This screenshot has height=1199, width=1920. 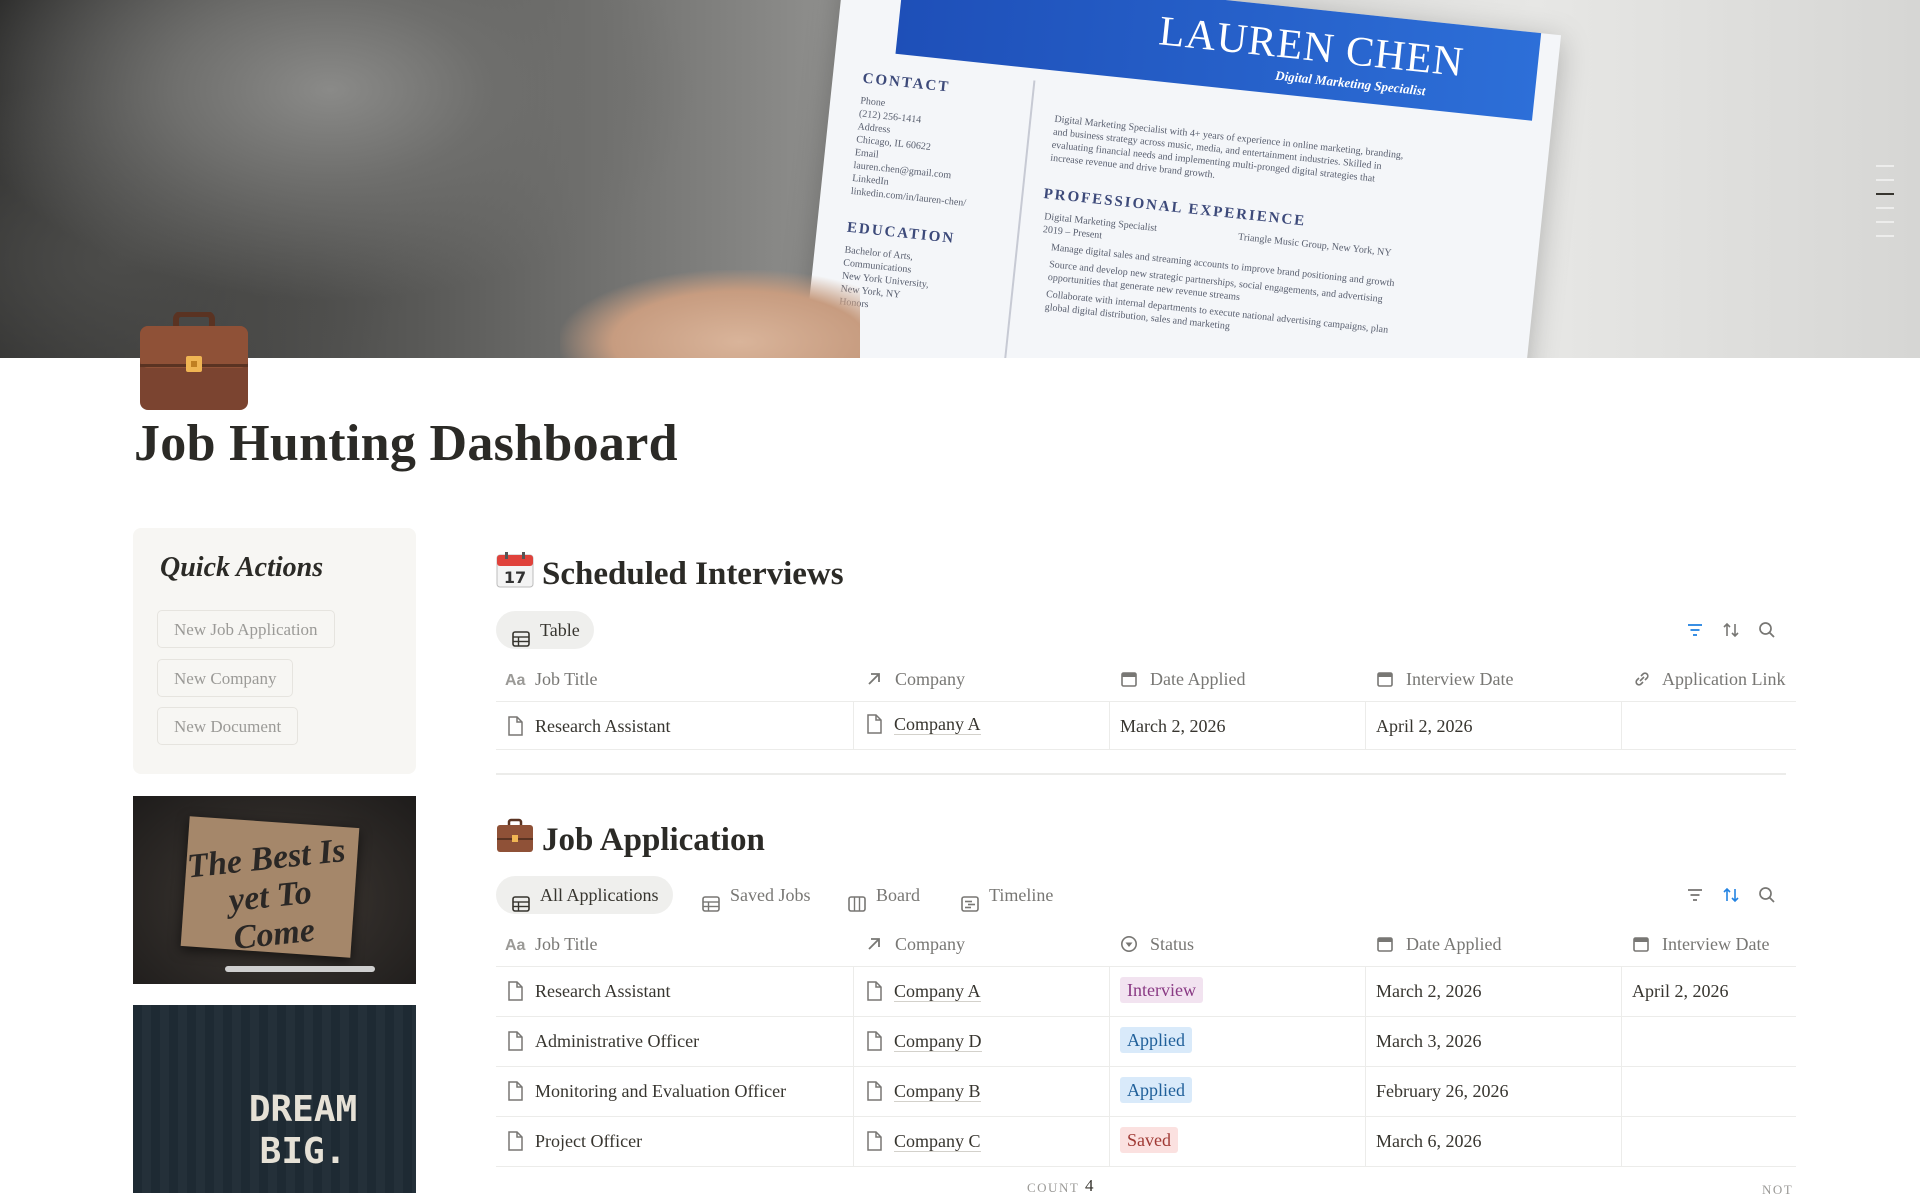 What do you see at coordinates (242, 567) in the screenshot?
I see `quick-actions-title: Quick Actions` at bounding box center [242, 567].